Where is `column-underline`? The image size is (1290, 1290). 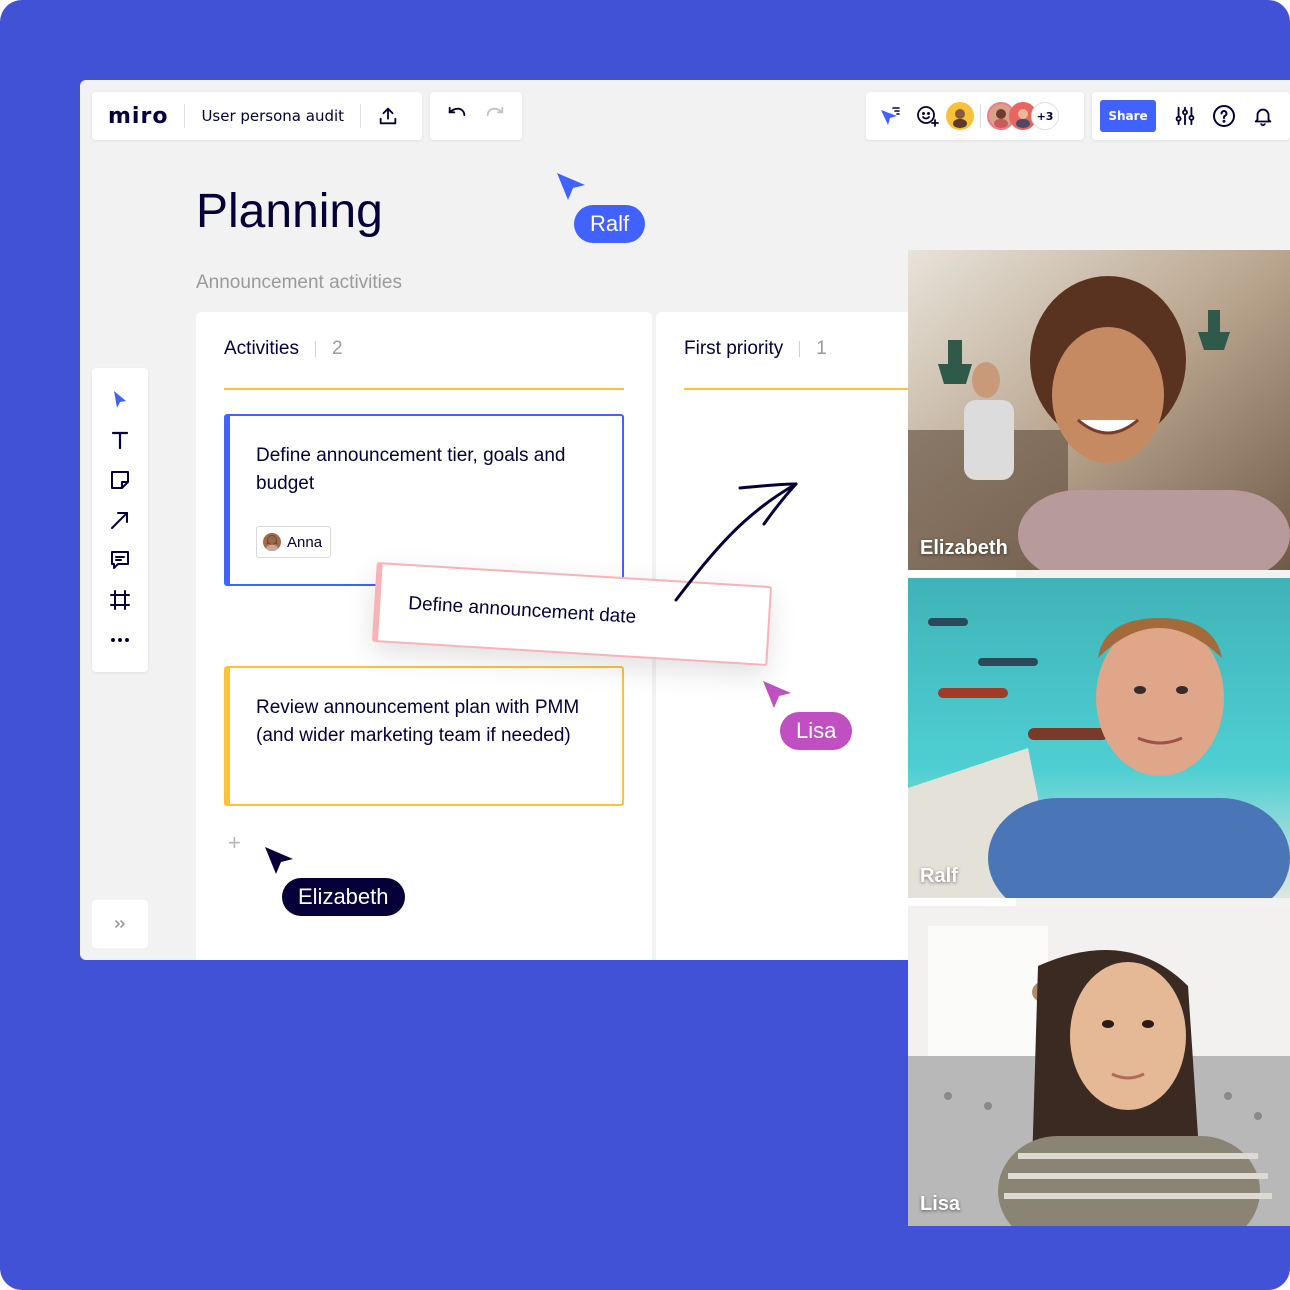
column-underline is located at coordinates (424, 389).